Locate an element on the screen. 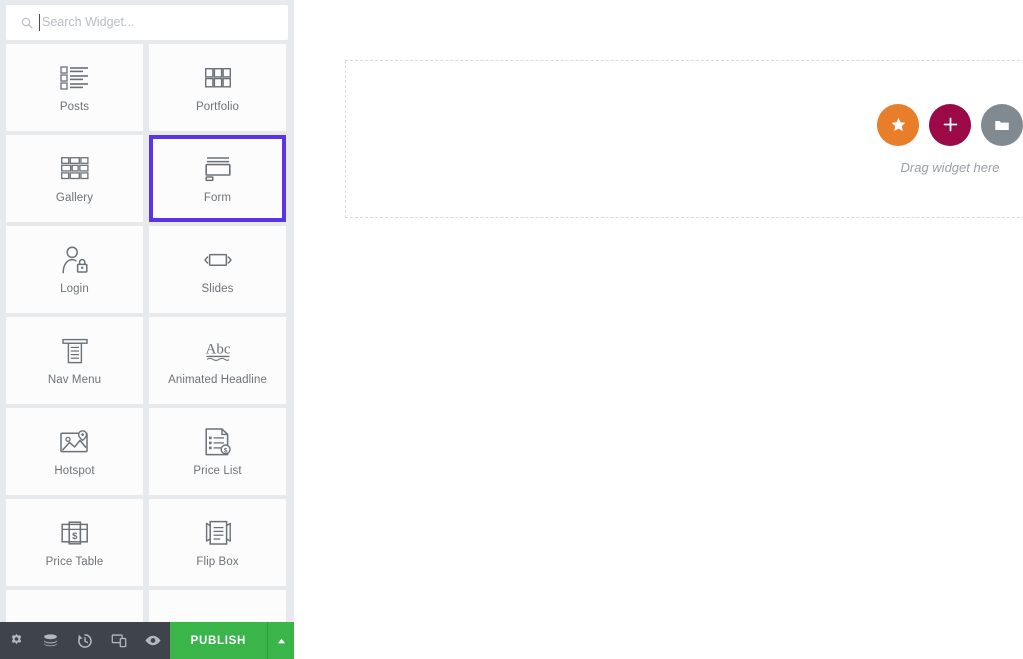 The image size is (1023, 659). widget-card-form: Form is located at coordinates (217, 178).